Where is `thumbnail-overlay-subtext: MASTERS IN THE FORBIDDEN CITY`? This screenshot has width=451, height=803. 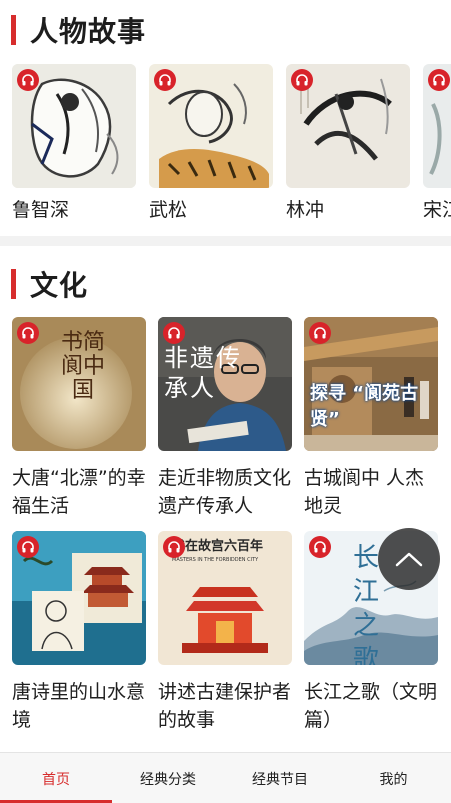
thumbnail-overlay-subtext: MASTERS IN THE FORBIDDEN CITY is located at coordinates (215, 560).